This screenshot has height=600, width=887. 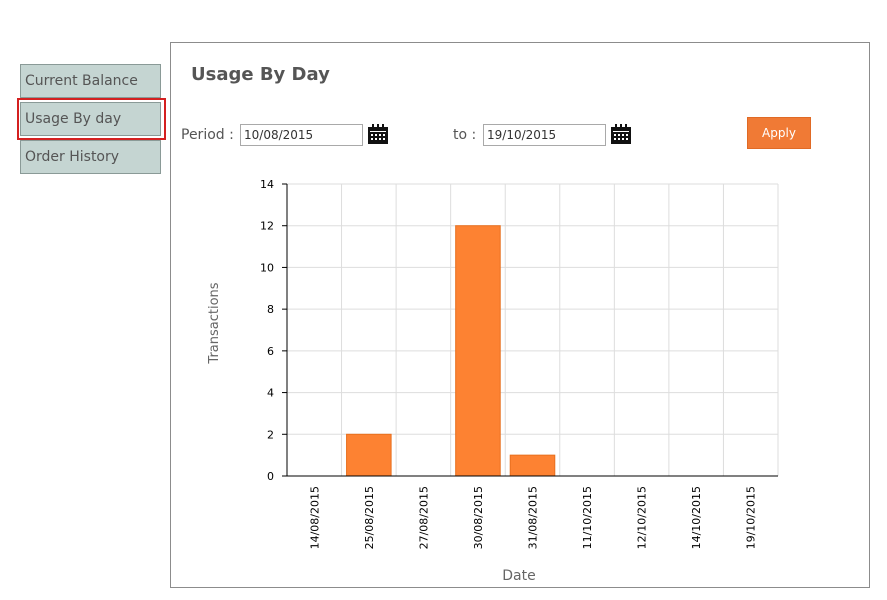 What do you see at coordinates (270, 309) in the screenshot?
I see `y-tick-label: 8` at bounding box center [270, 309].